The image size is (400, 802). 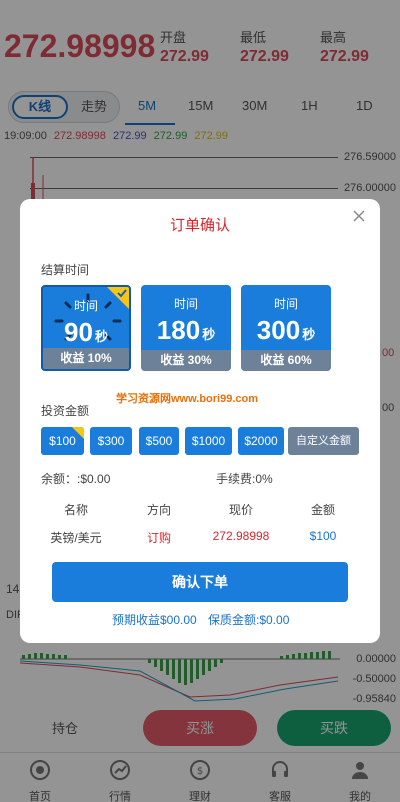 I want to click on order-value-name: 英镑/美元, so click(x=76, y=538).